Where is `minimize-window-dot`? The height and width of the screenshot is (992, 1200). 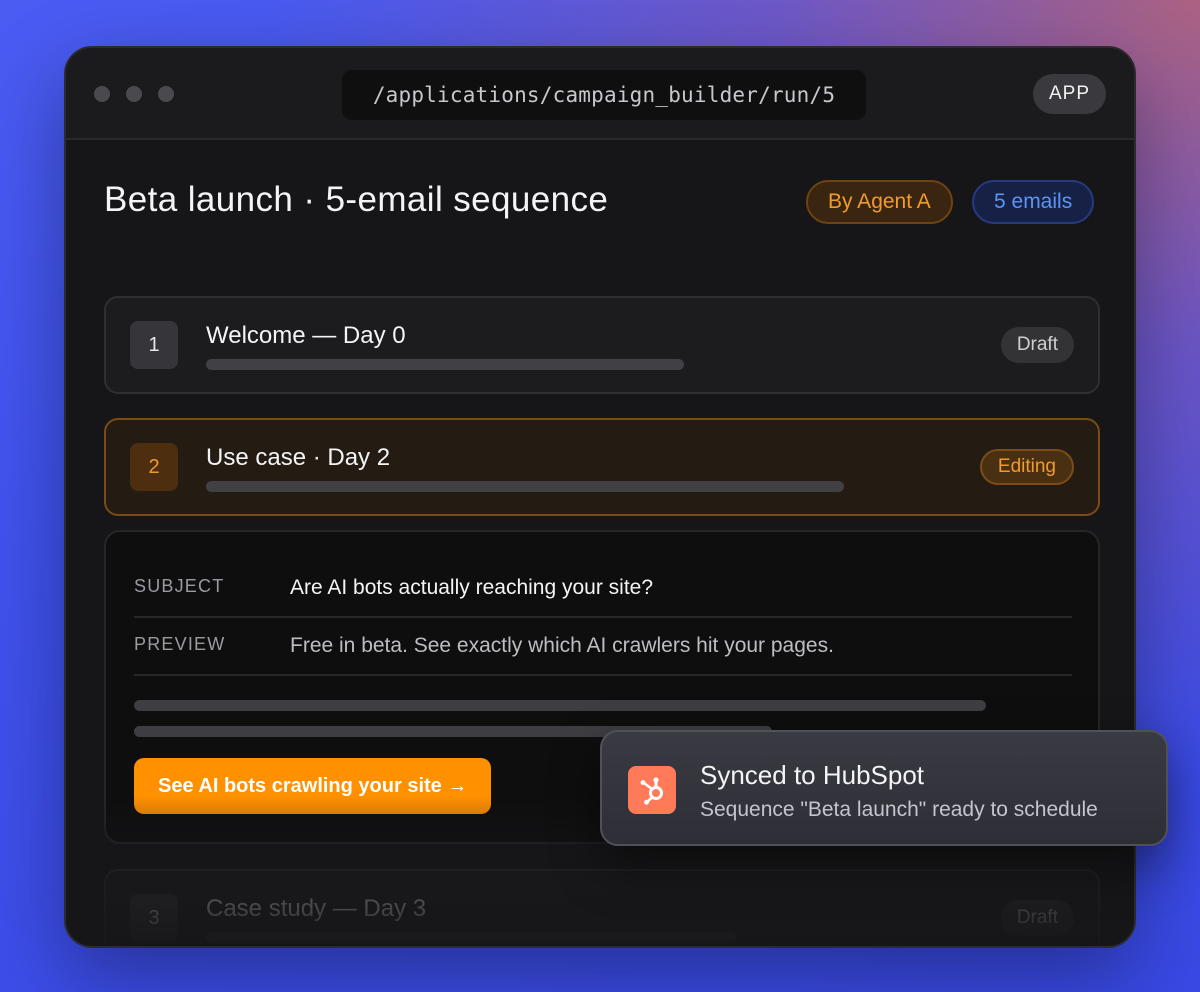 minimize-window-dot is located at coordinates (134, 94).